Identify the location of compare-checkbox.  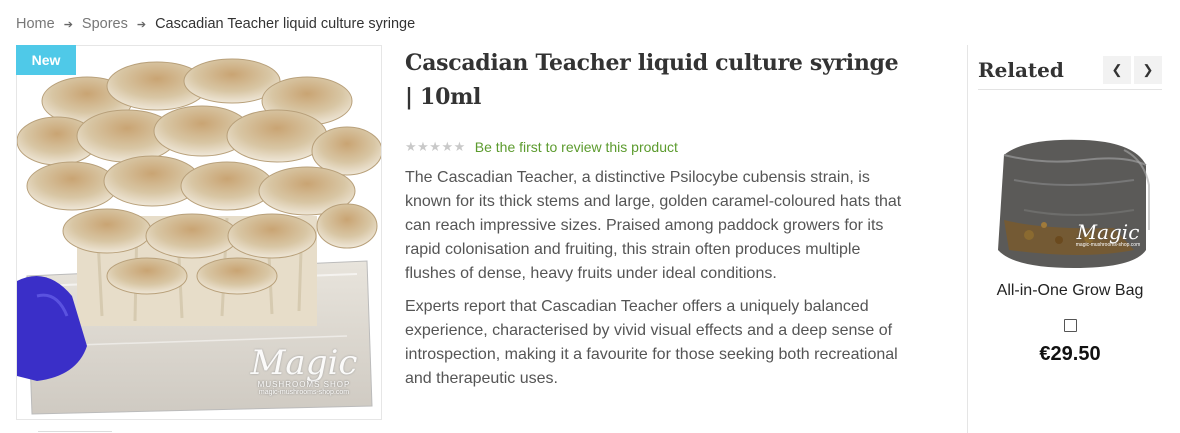
(1070, 325).